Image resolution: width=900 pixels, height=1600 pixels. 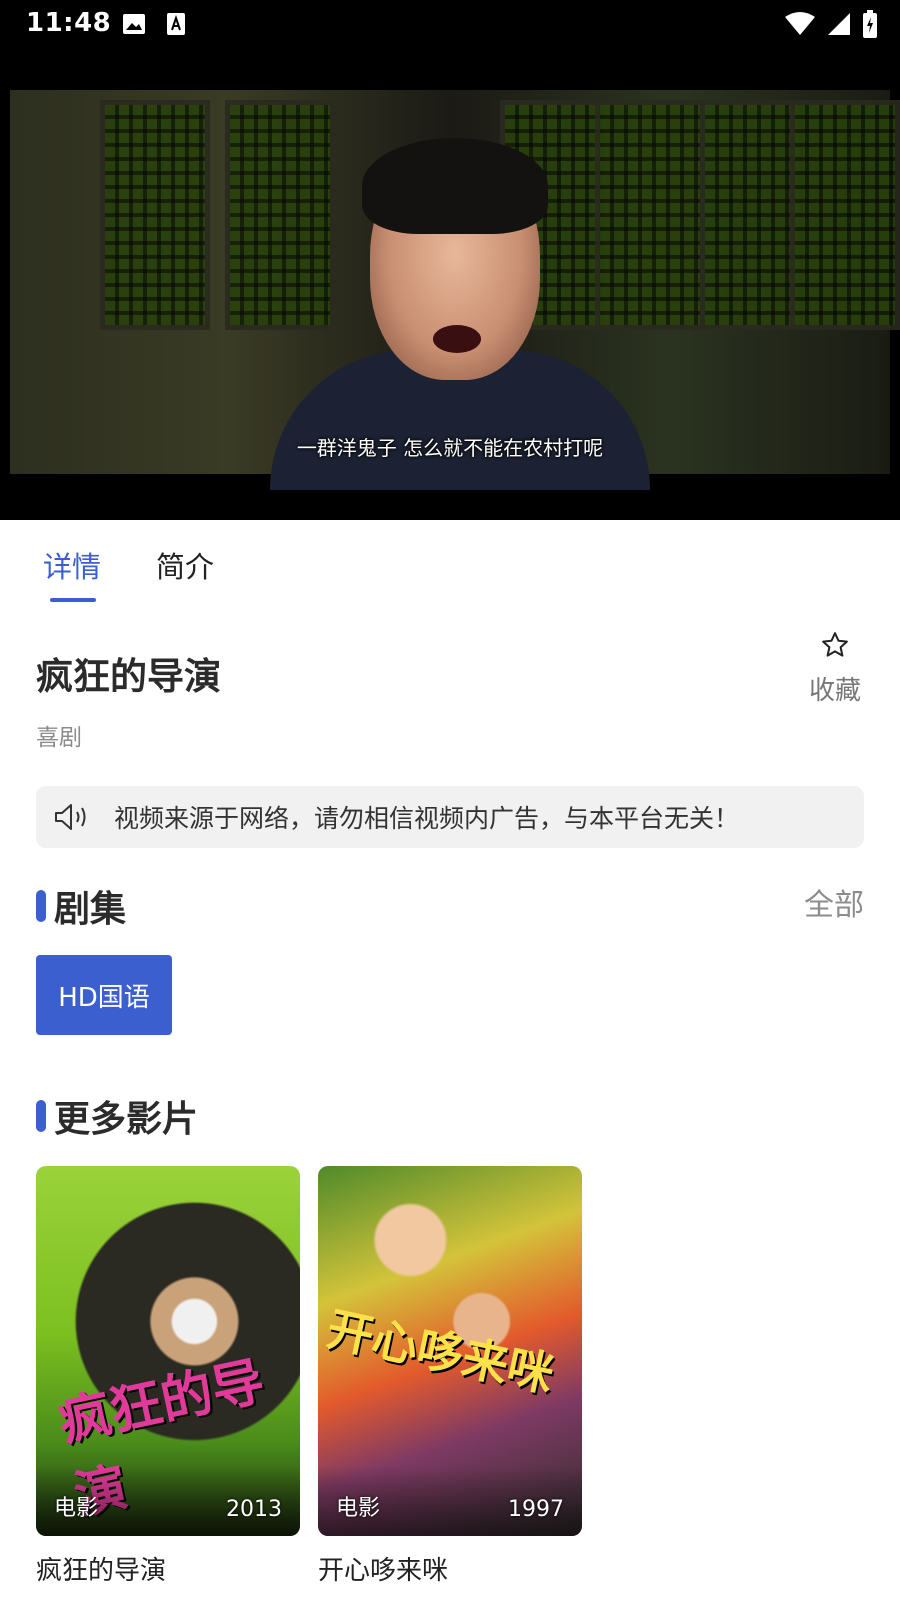 What do you see at coordinates (128, 676) in the screenshot?
I see `movie-title: 疯狂的导演` at bounding box center [128, 676].